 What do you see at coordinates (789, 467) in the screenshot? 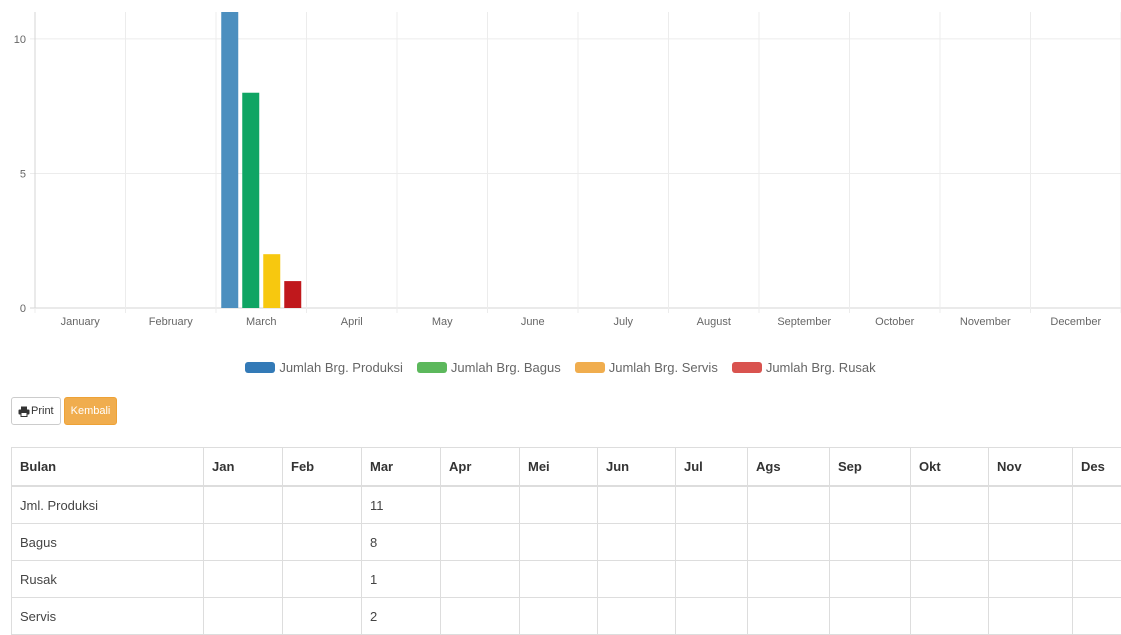
I see `column-header: Ags` at bounding box center [789, 467].